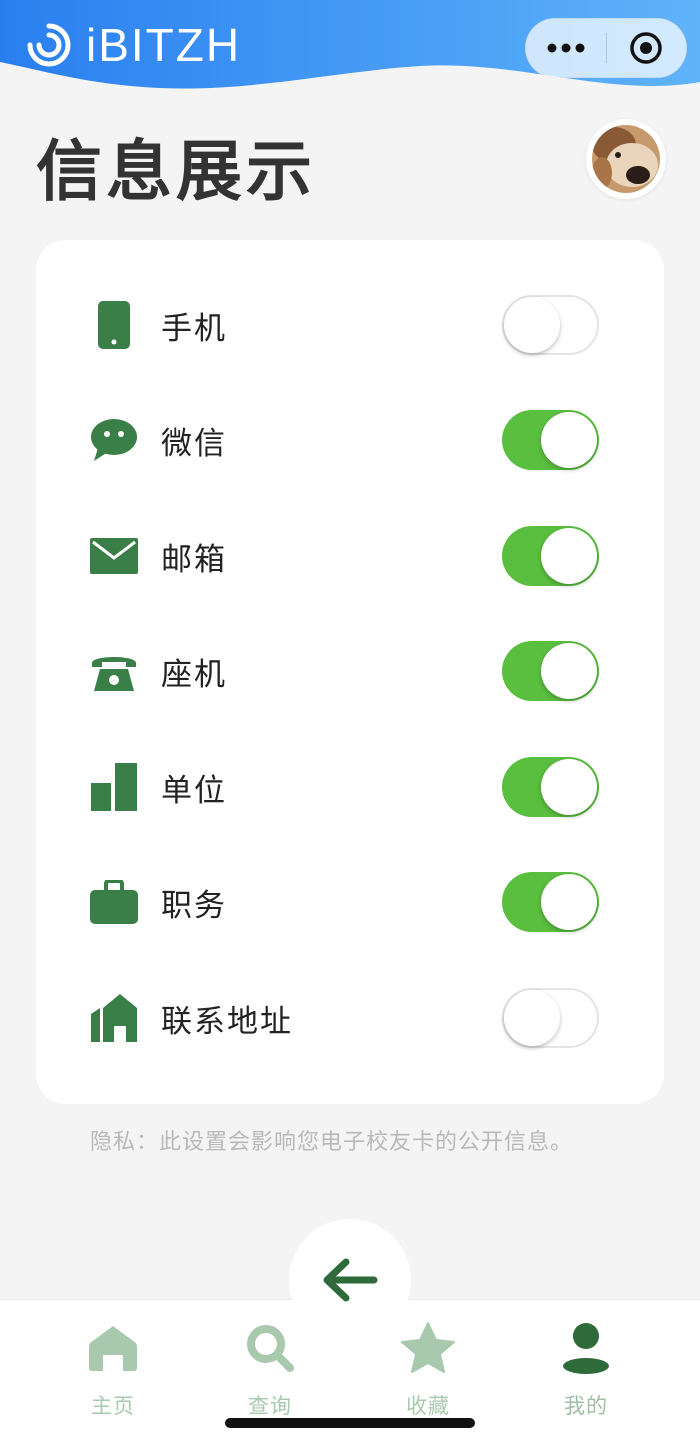 This screenshot has width=700, height=1444. I want to click on setting-row-position: 职务, so click(350, 902).